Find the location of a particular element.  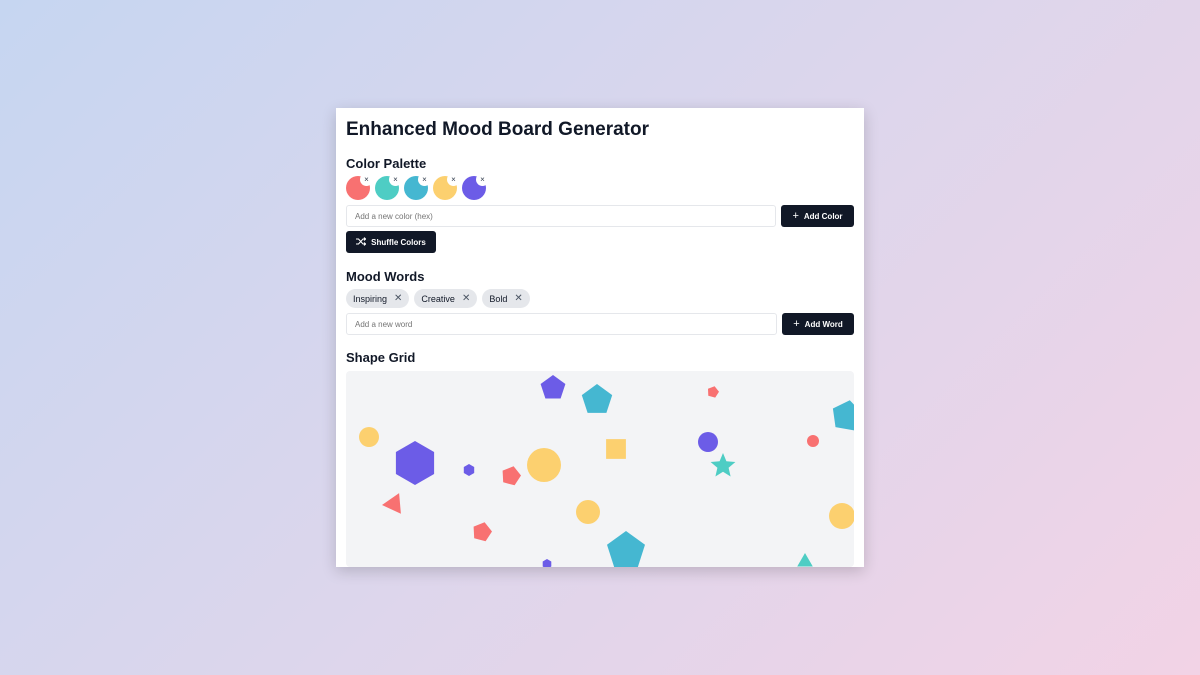

mood-word-list: Inspiring ✕ Creative ✕ Bold ✕ is located at coordinates (438, 298).